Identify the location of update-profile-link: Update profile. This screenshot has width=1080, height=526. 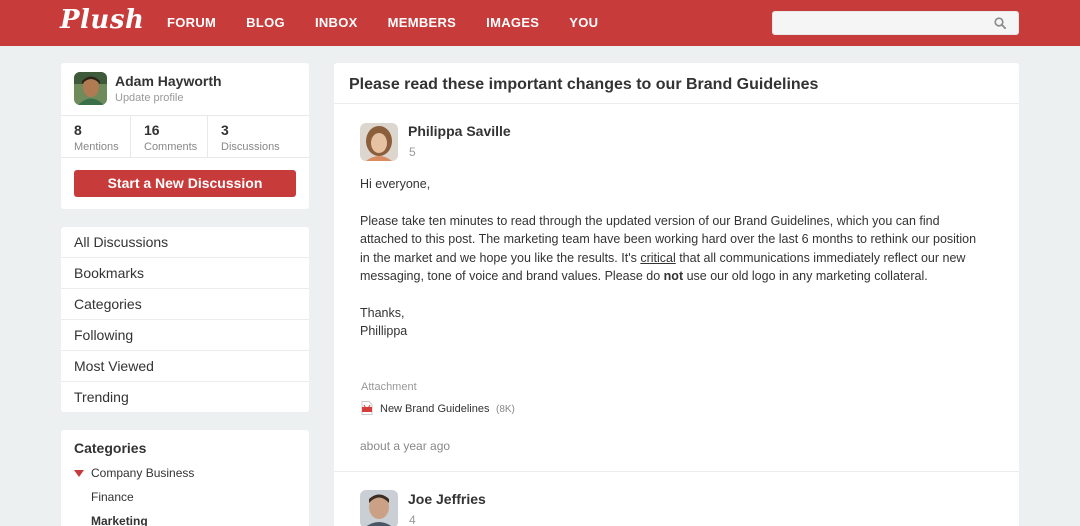
(149, 98).